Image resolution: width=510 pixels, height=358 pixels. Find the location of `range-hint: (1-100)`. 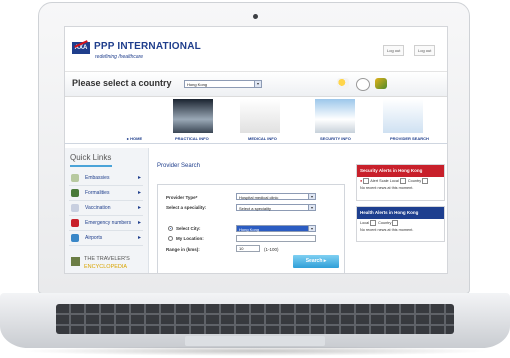

range-hint: (1-100) is located at coordinates (271, 249).